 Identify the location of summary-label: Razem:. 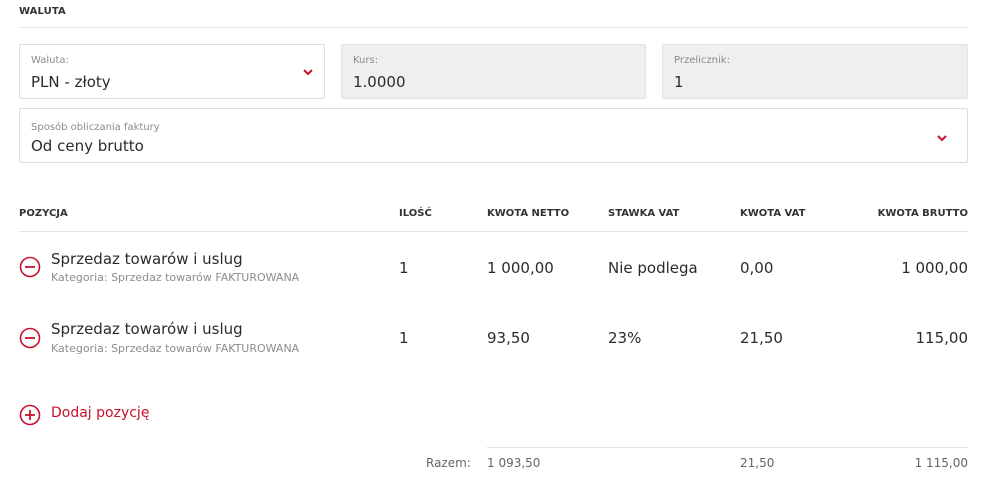
(448, 463).